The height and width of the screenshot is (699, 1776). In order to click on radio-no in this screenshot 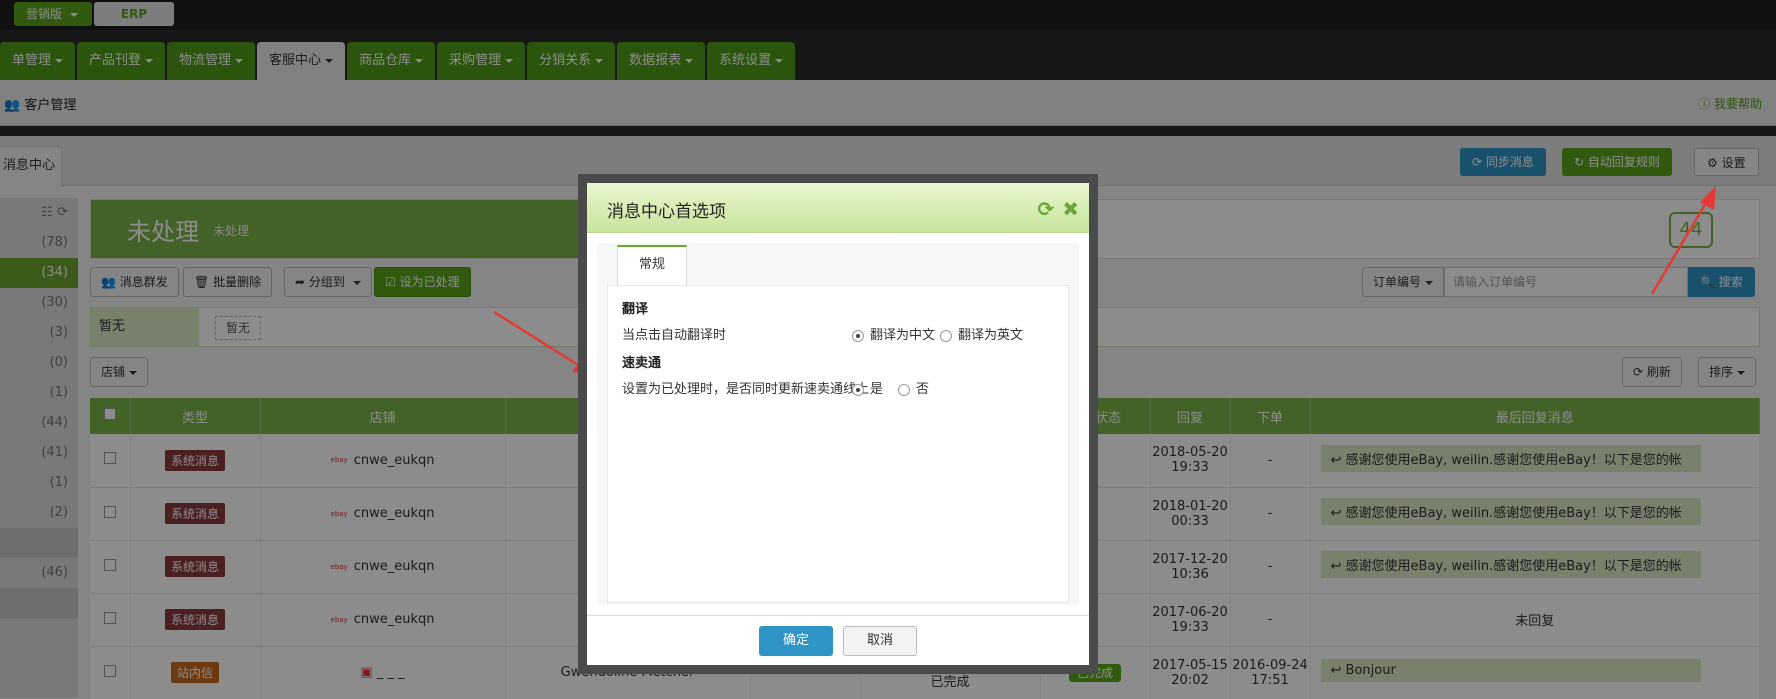, I will do `click(904, 389)`.